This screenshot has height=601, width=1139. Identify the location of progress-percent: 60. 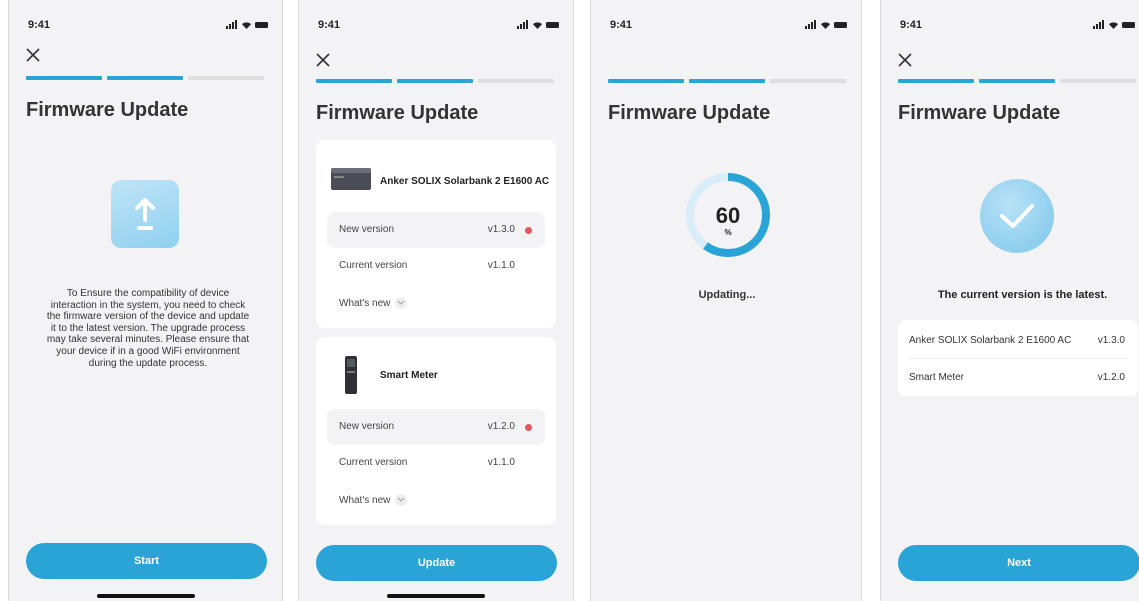
(728, 215).